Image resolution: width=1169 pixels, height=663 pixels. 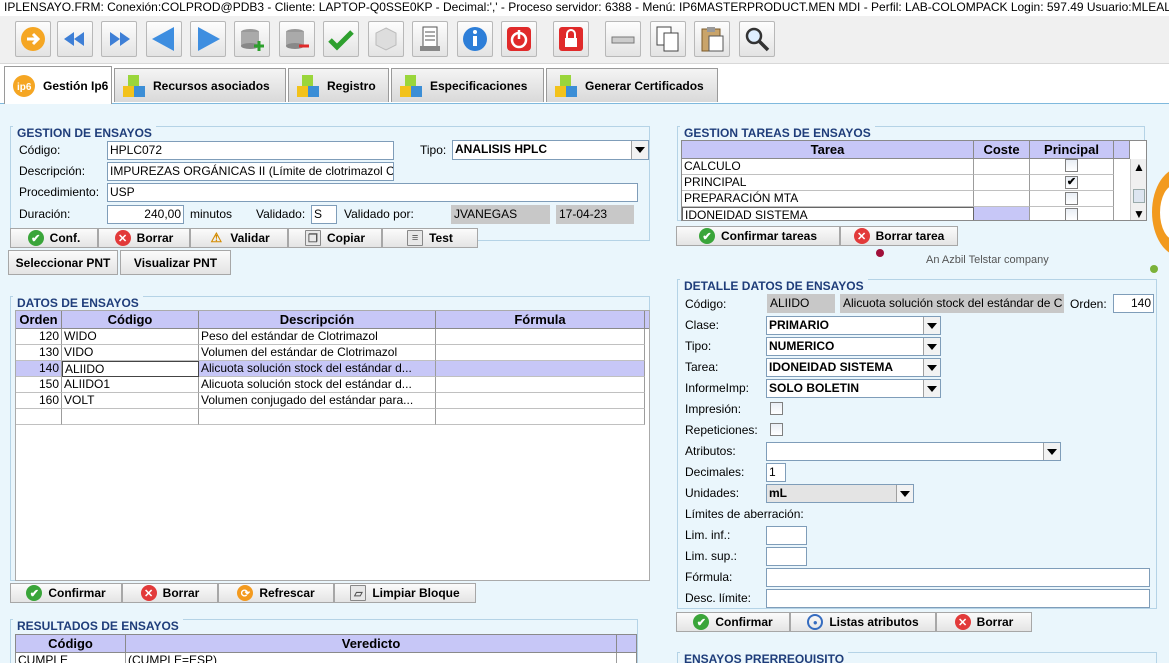 What do you see at coordinates (984, 622) in the screenshot?
I see `borrar-detalle-button: ✕ Borrar` at bounding box center [984, 622].